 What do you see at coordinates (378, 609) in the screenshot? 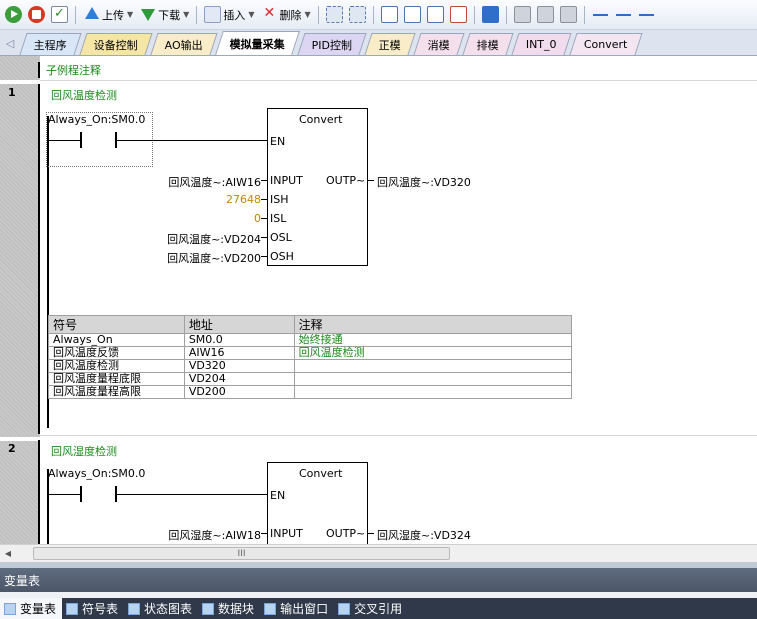
I see `tab-label: 交叉引用` at bounding box center [378, 609].